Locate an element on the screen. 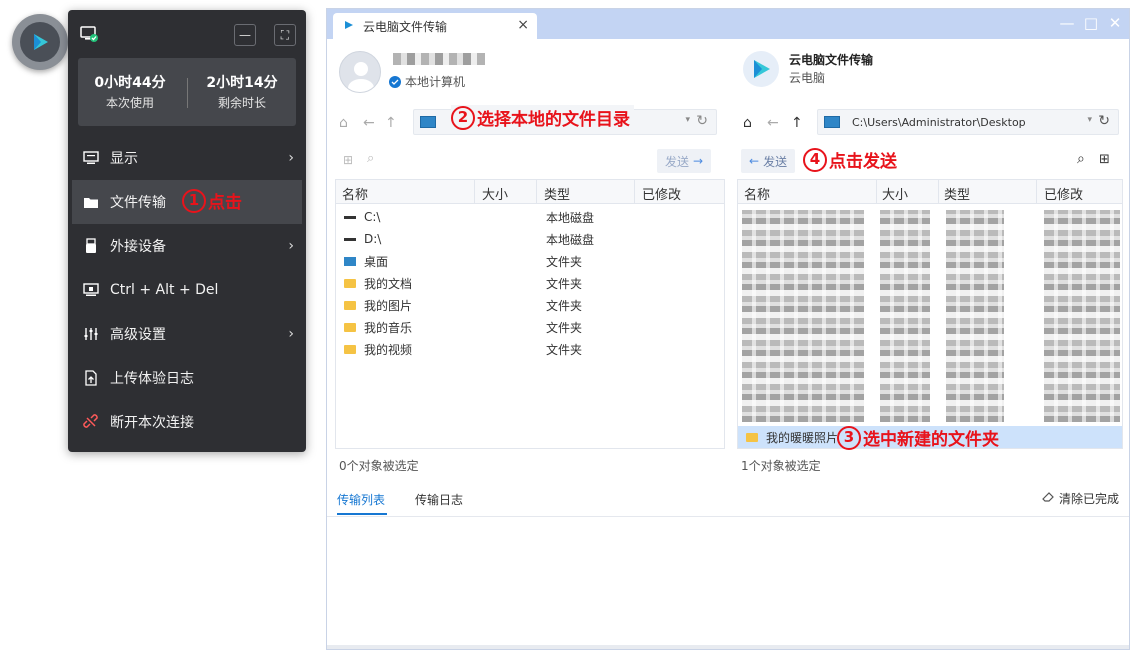 Image resolution: width=1140 pixels, height=657 pixels. cloud-pc-logo-icon is located at coordinates (761, 69).